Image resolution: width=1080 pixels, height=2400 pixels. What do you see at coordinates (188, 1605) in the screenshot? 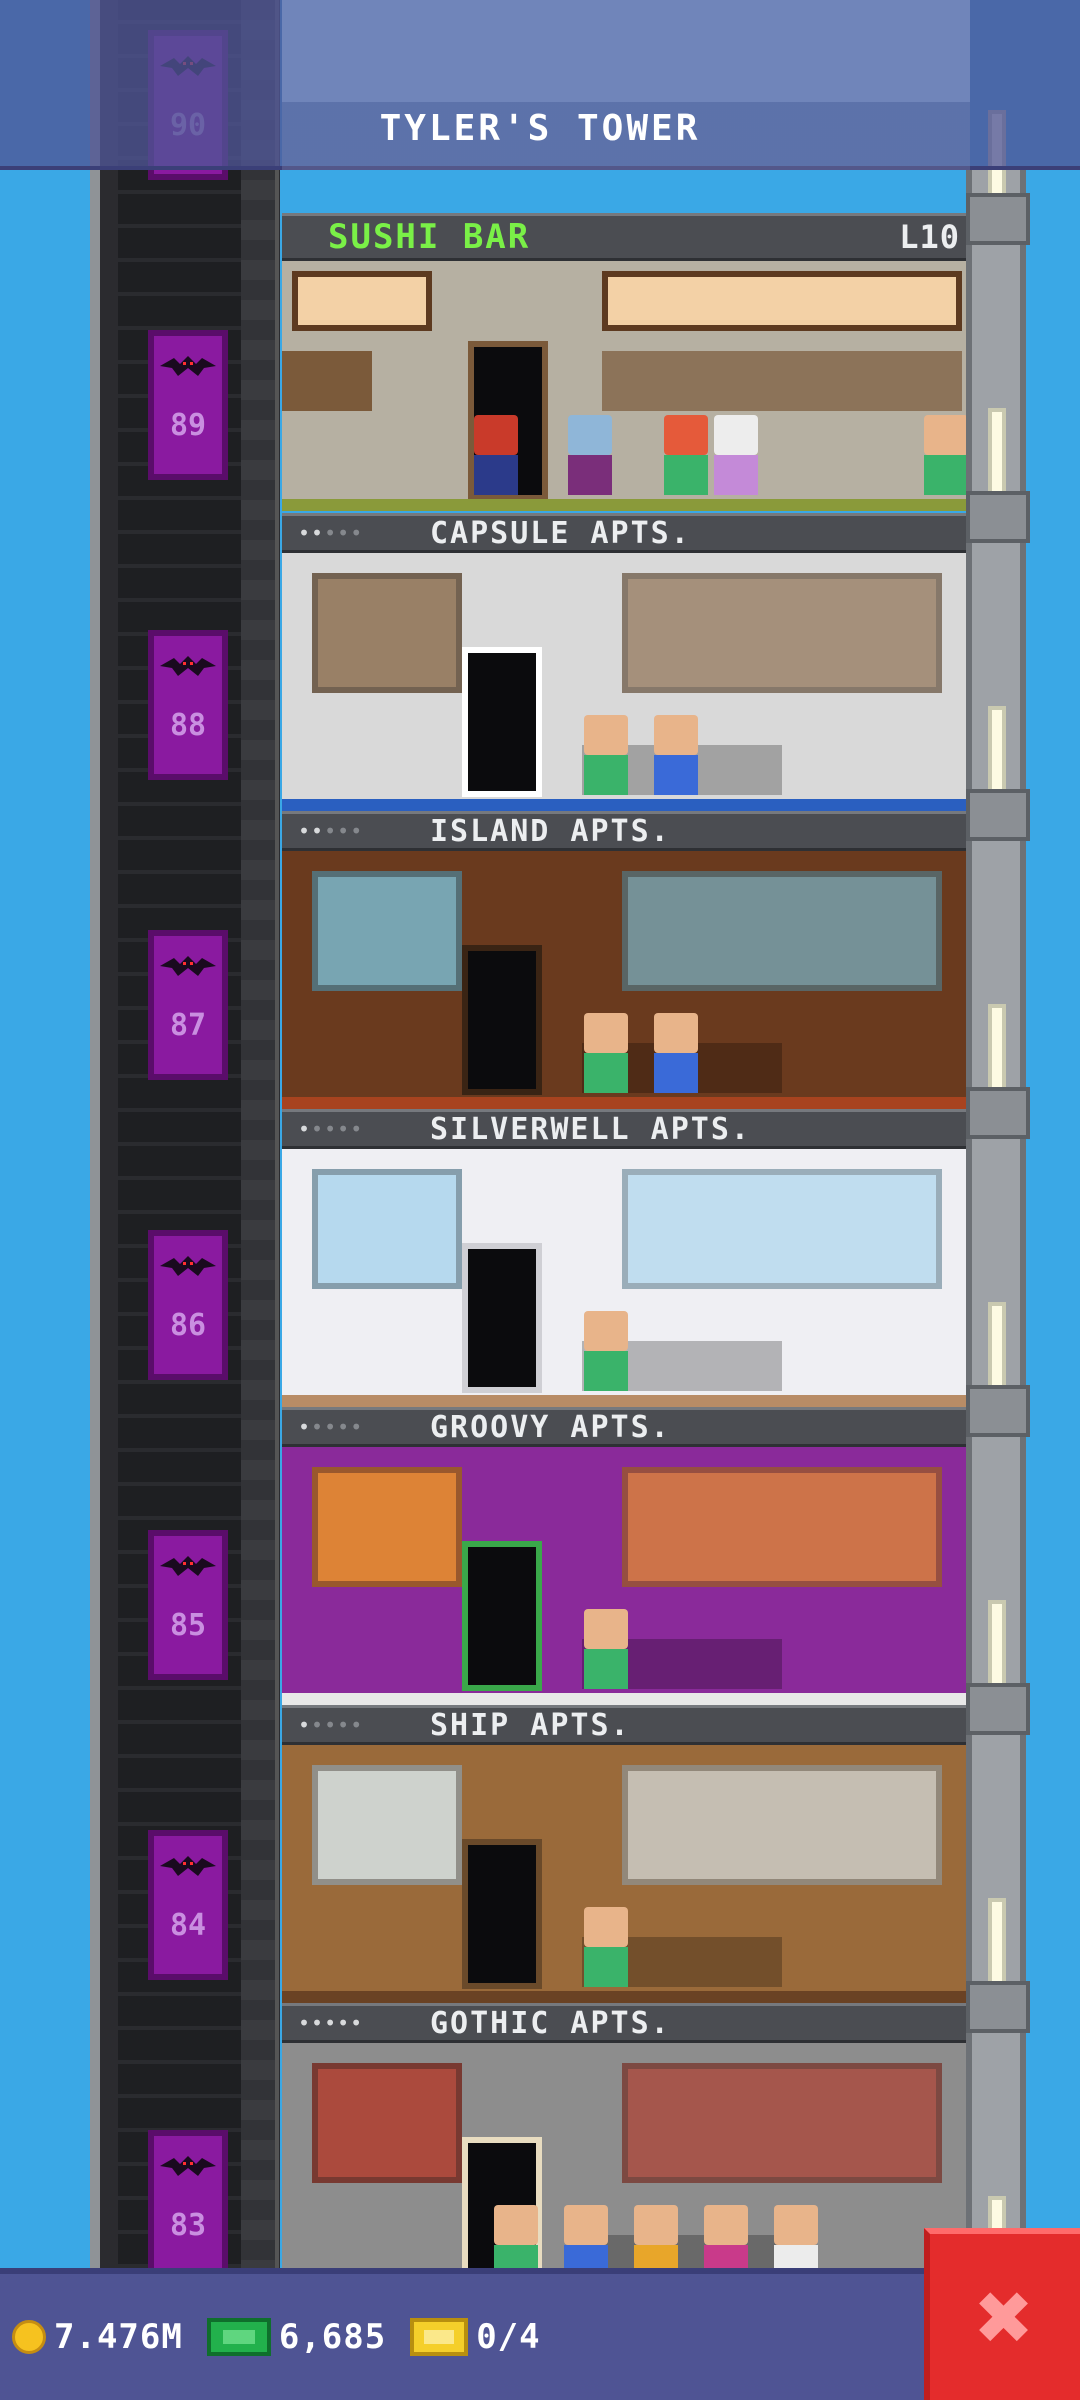
I see `elevator-floor-cell: 85` at bounding box center [188, 1605].